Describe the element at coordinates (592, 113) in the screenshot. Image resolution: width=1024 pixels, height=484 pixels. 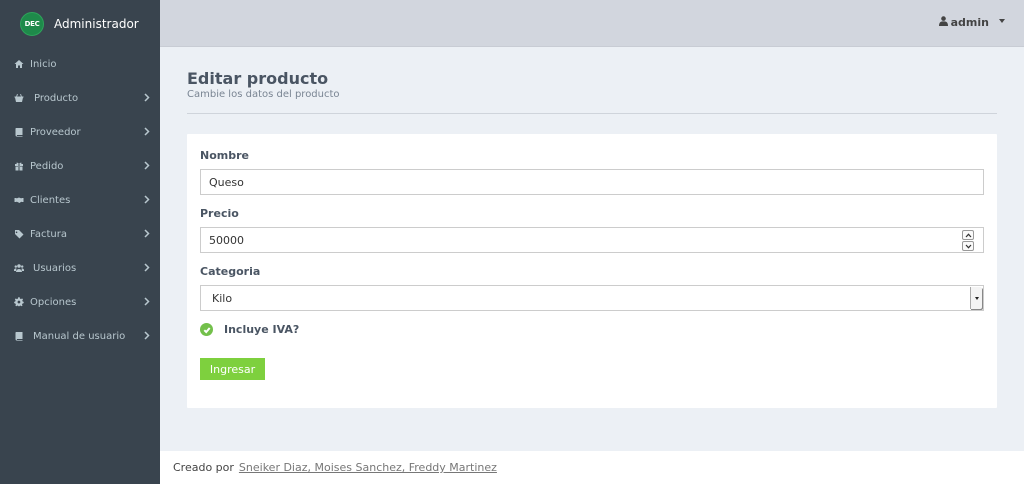
I see `divider` at that location.